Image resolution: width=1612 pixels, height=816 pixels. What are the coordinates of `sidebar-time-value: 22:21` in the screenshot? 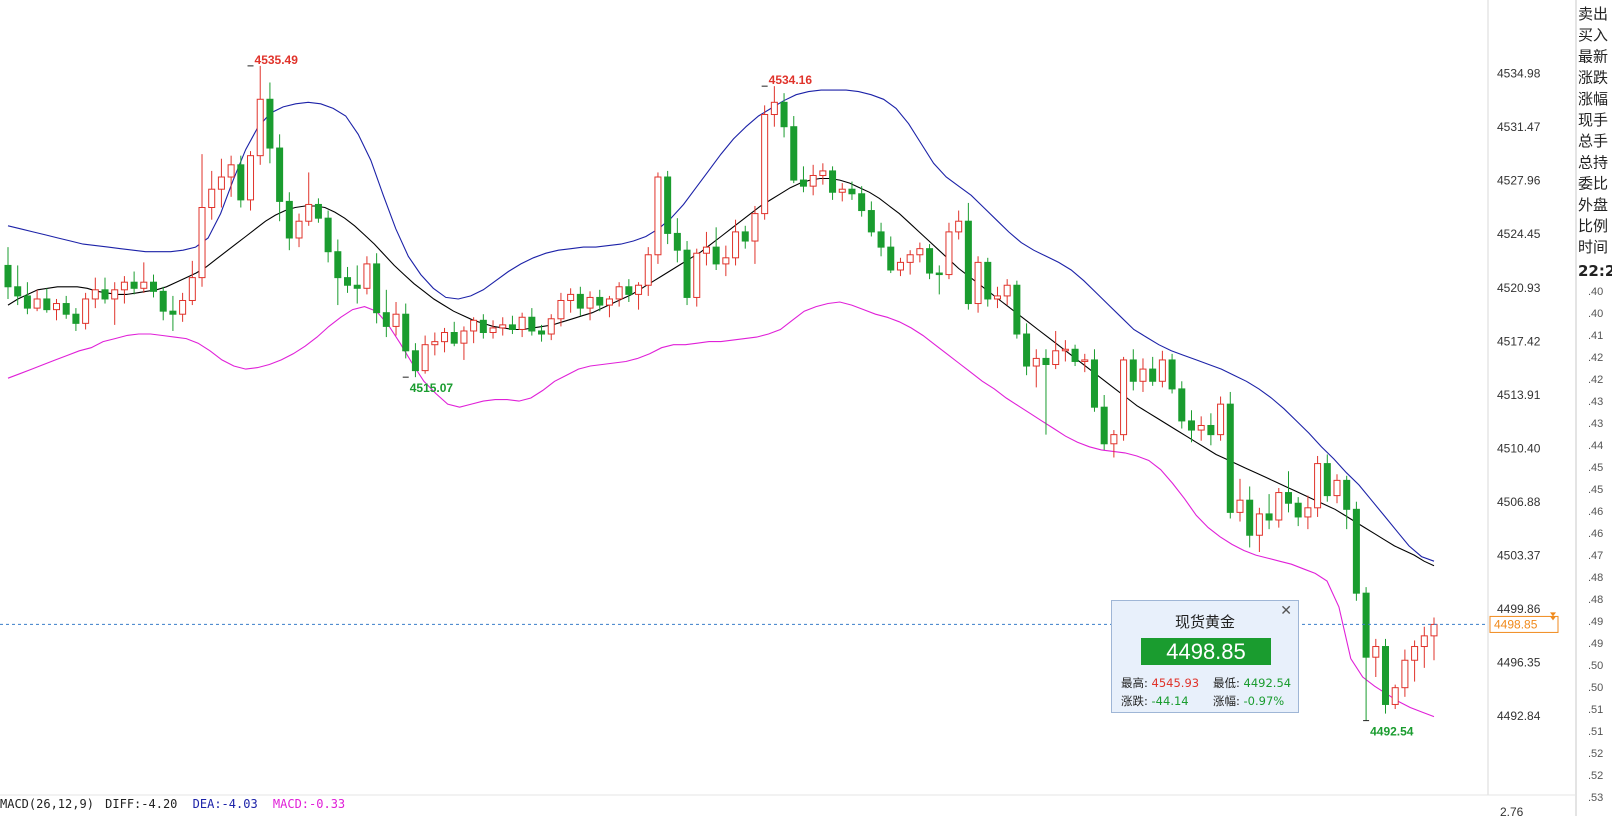 It's located at (1595, 271).